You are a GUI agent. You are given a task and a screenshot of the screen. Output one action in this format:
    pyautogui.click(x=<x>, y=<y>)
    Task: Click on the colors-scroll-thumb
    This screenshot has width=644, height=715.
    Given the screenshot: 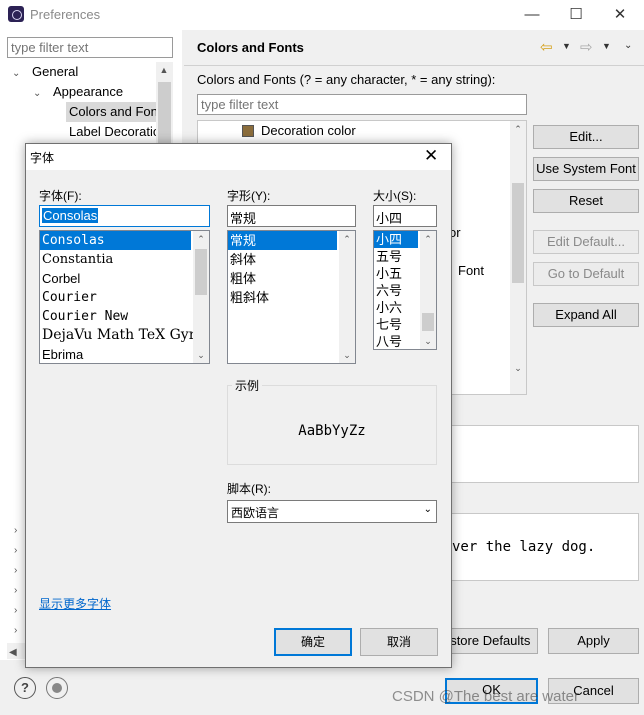 What is the action you would take?
    pyautogui.click(x=518, y=233)
    